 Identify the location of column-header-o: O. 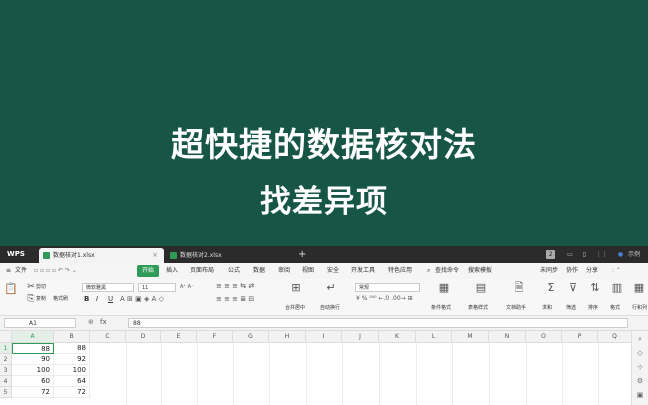
(544, 337).